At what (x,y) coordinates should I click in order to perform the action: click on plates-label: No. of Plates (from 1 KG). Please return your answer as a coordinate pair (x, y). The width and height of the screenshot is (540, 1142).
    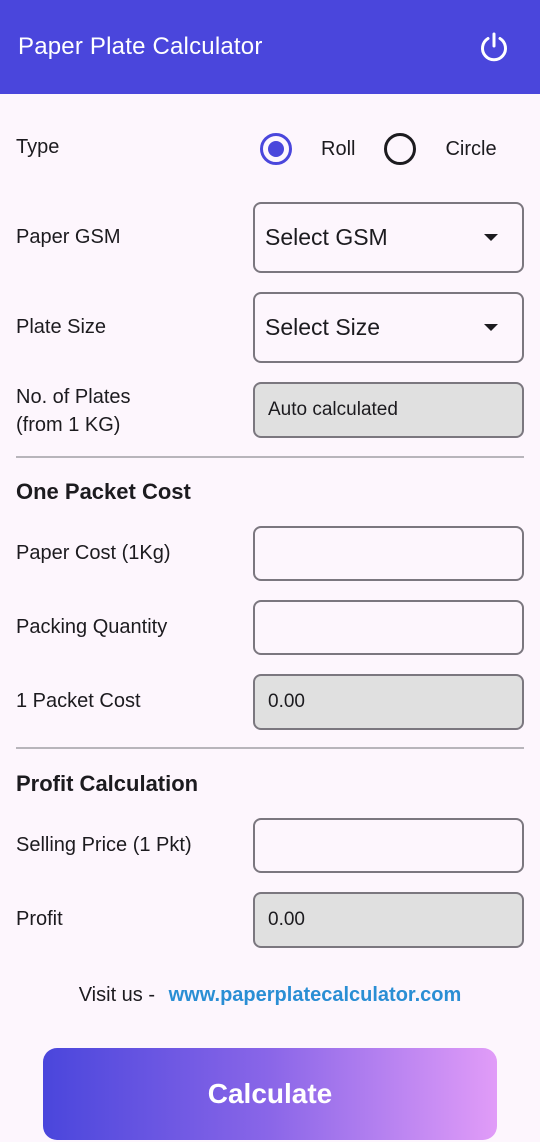
    Looking at the image, I should click on (73, 411).